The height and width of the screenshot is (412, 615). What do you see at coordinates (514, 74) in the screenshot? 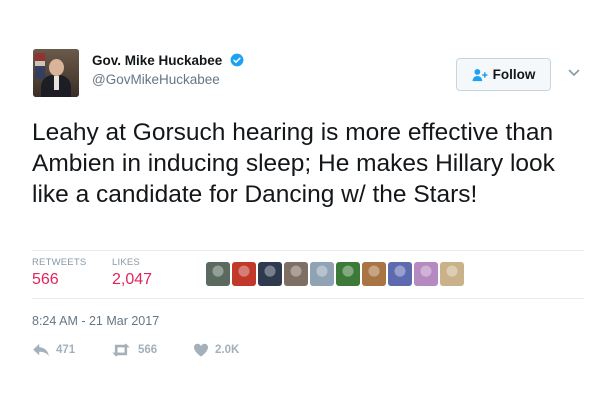
I see `follow-button-label: Follow` at bounding box center [514, 74].